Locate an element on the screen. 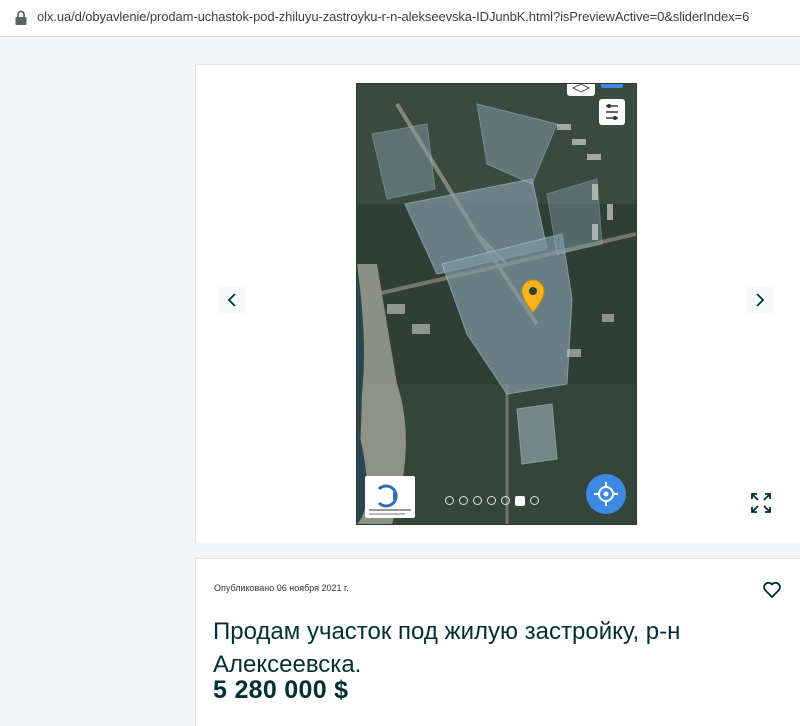  prev-slide-button is located at coordinates (232, 300).